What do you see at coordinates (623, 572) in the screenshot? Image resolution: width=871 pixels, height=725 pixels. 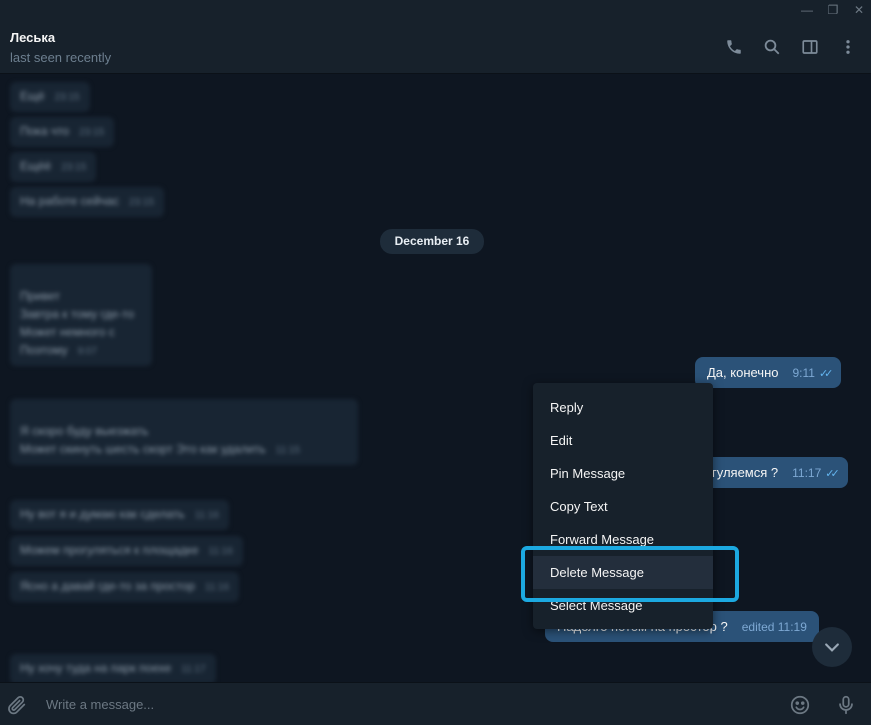 I see `menu-item-delete-message: Delete Message` at bounding box center [623, 572].